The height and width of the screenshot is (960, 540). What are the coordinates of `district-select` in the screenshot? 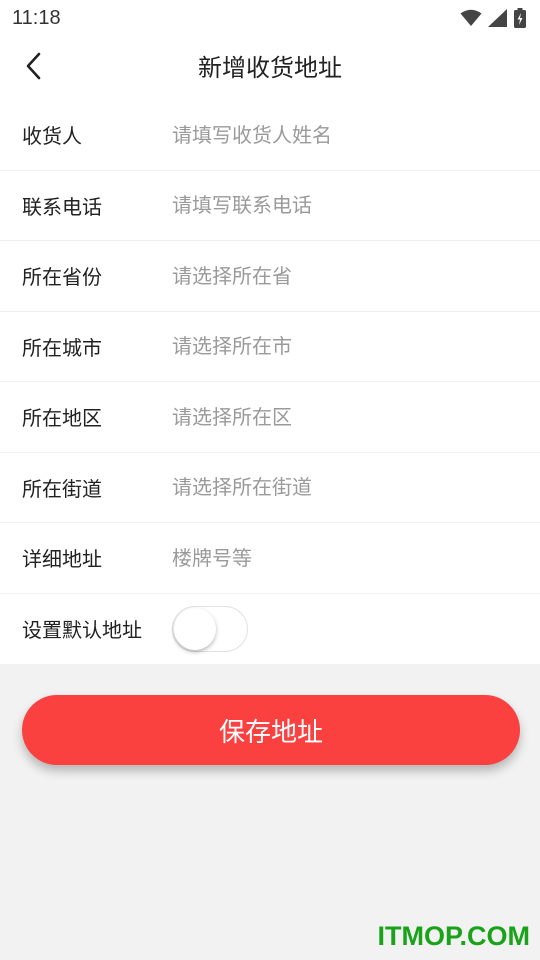 It's located at (346, 416).